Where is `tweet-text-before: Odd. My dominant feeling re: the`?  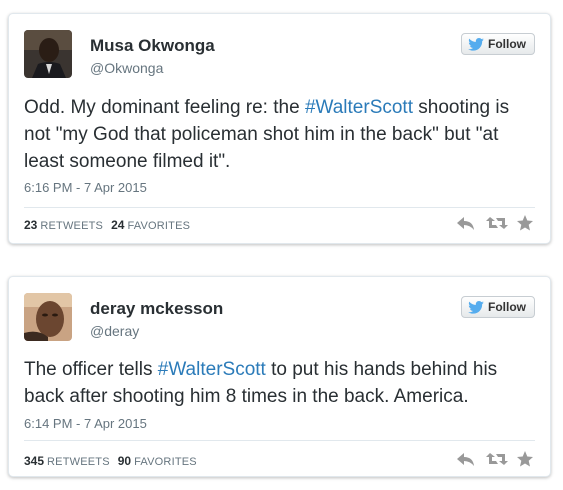
tweet-text-before: Odd. My dominant feeling re: the is located at coordinates (164, 107).